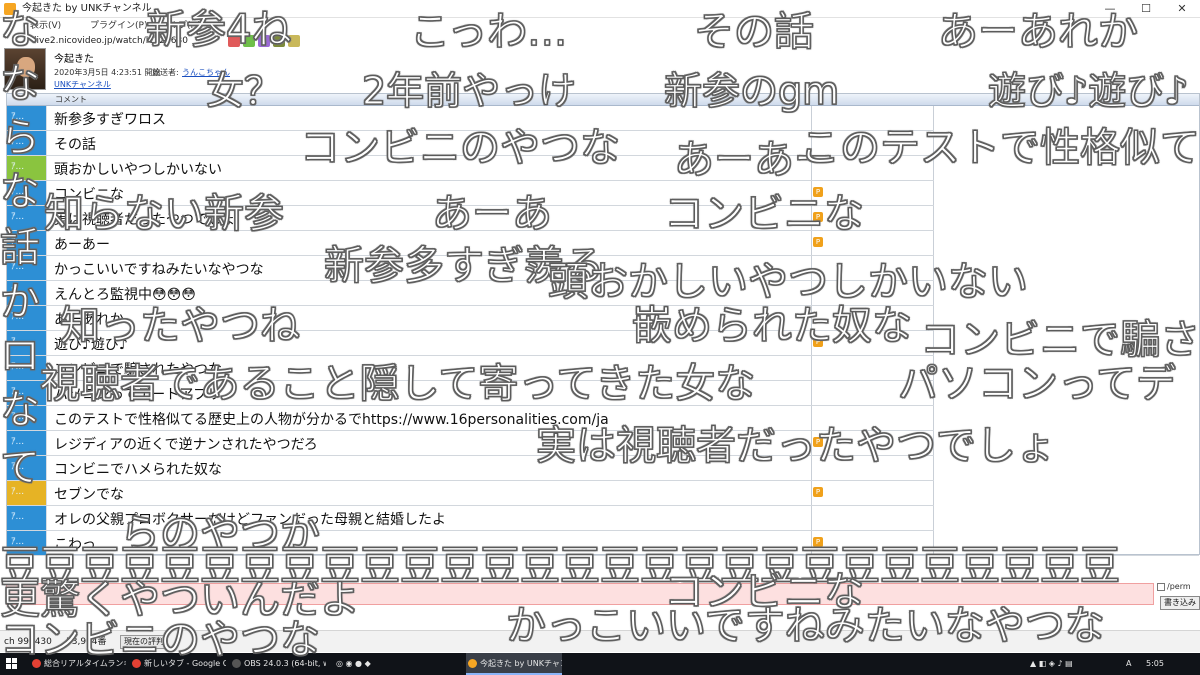  I want to click on perm-checkbox: /perm, so click(1174, 586).